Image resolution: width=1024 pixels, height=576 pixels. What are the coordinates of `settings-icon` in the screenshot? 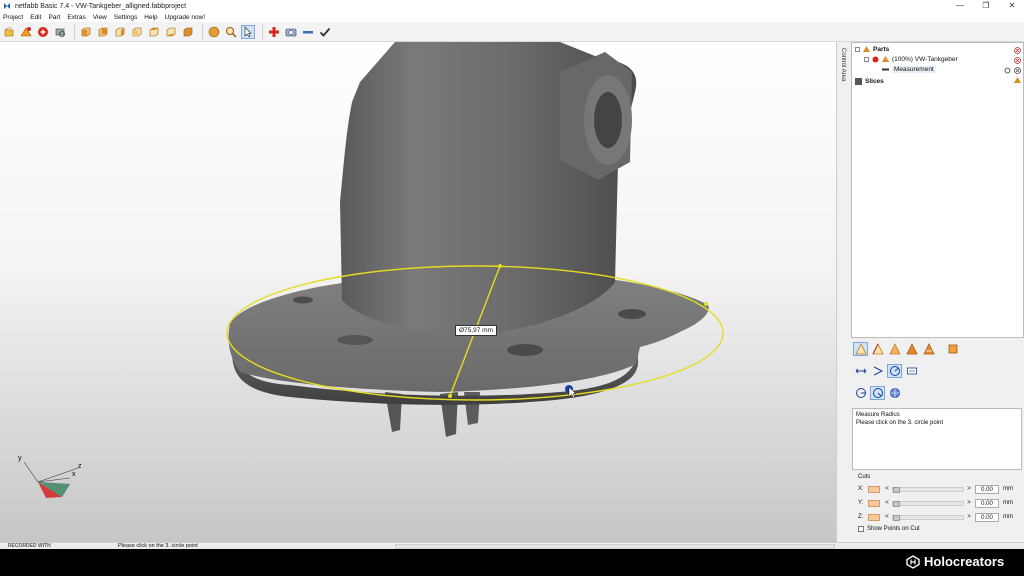 It's located at (952, 349).